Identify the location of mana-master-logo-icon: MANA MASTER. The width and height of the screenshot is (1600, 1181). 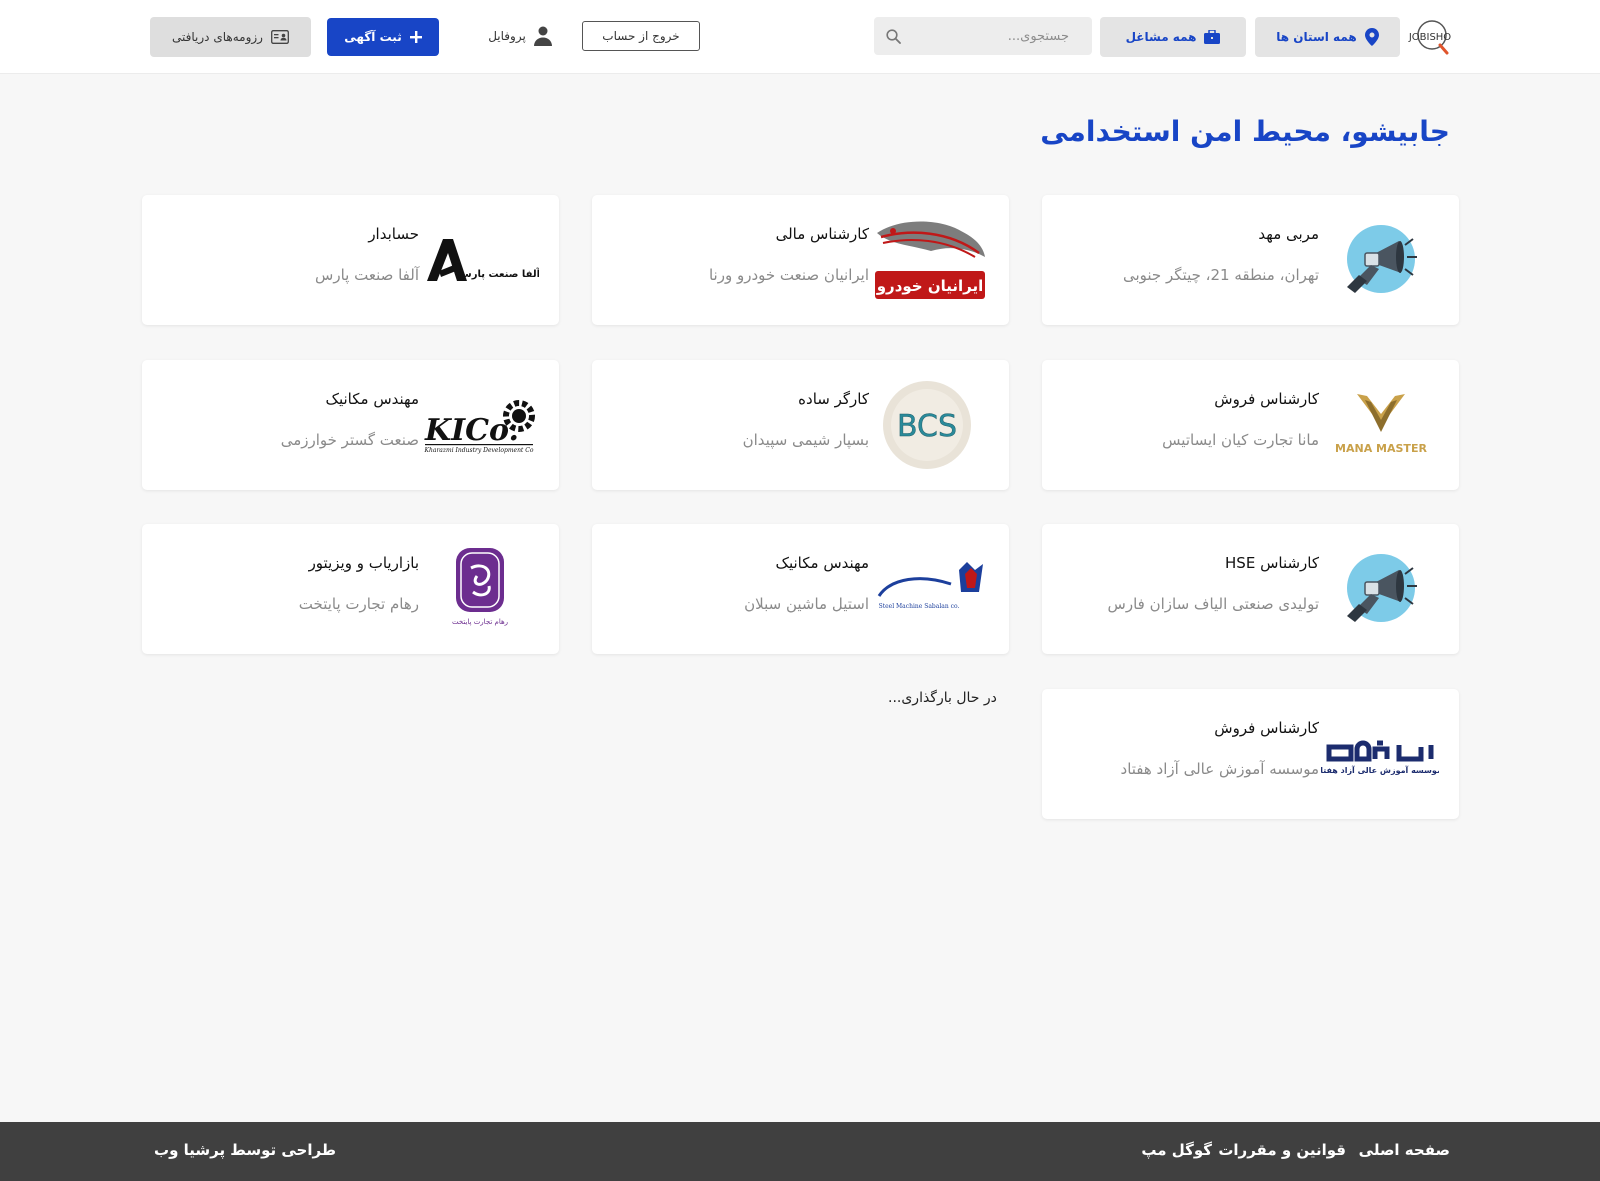
(1381, 424).